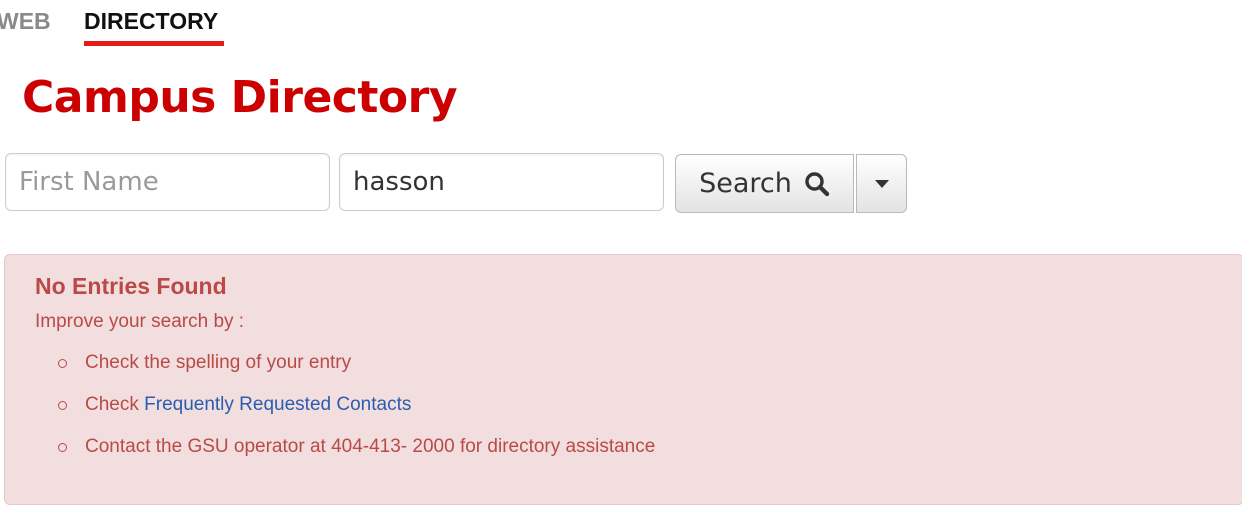  I want to click on last-name-input, so click(501, 182).